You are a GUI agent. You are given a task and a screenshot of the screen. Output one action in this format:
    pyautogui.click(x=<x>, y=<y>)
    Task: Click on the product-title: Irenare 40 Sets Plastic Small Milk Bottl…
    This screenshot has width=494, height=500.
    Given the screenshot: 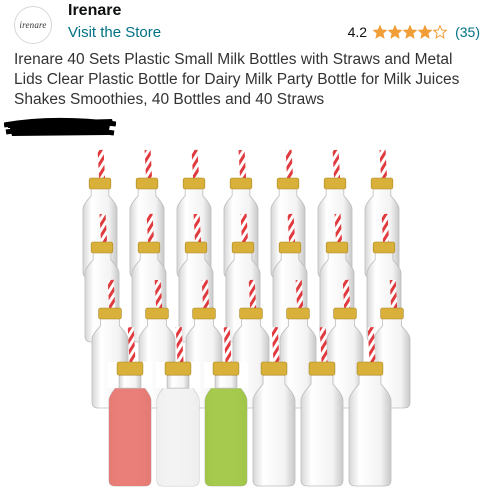 What is the action you would take?
    pyautogui.click(x=237, y=79)
    